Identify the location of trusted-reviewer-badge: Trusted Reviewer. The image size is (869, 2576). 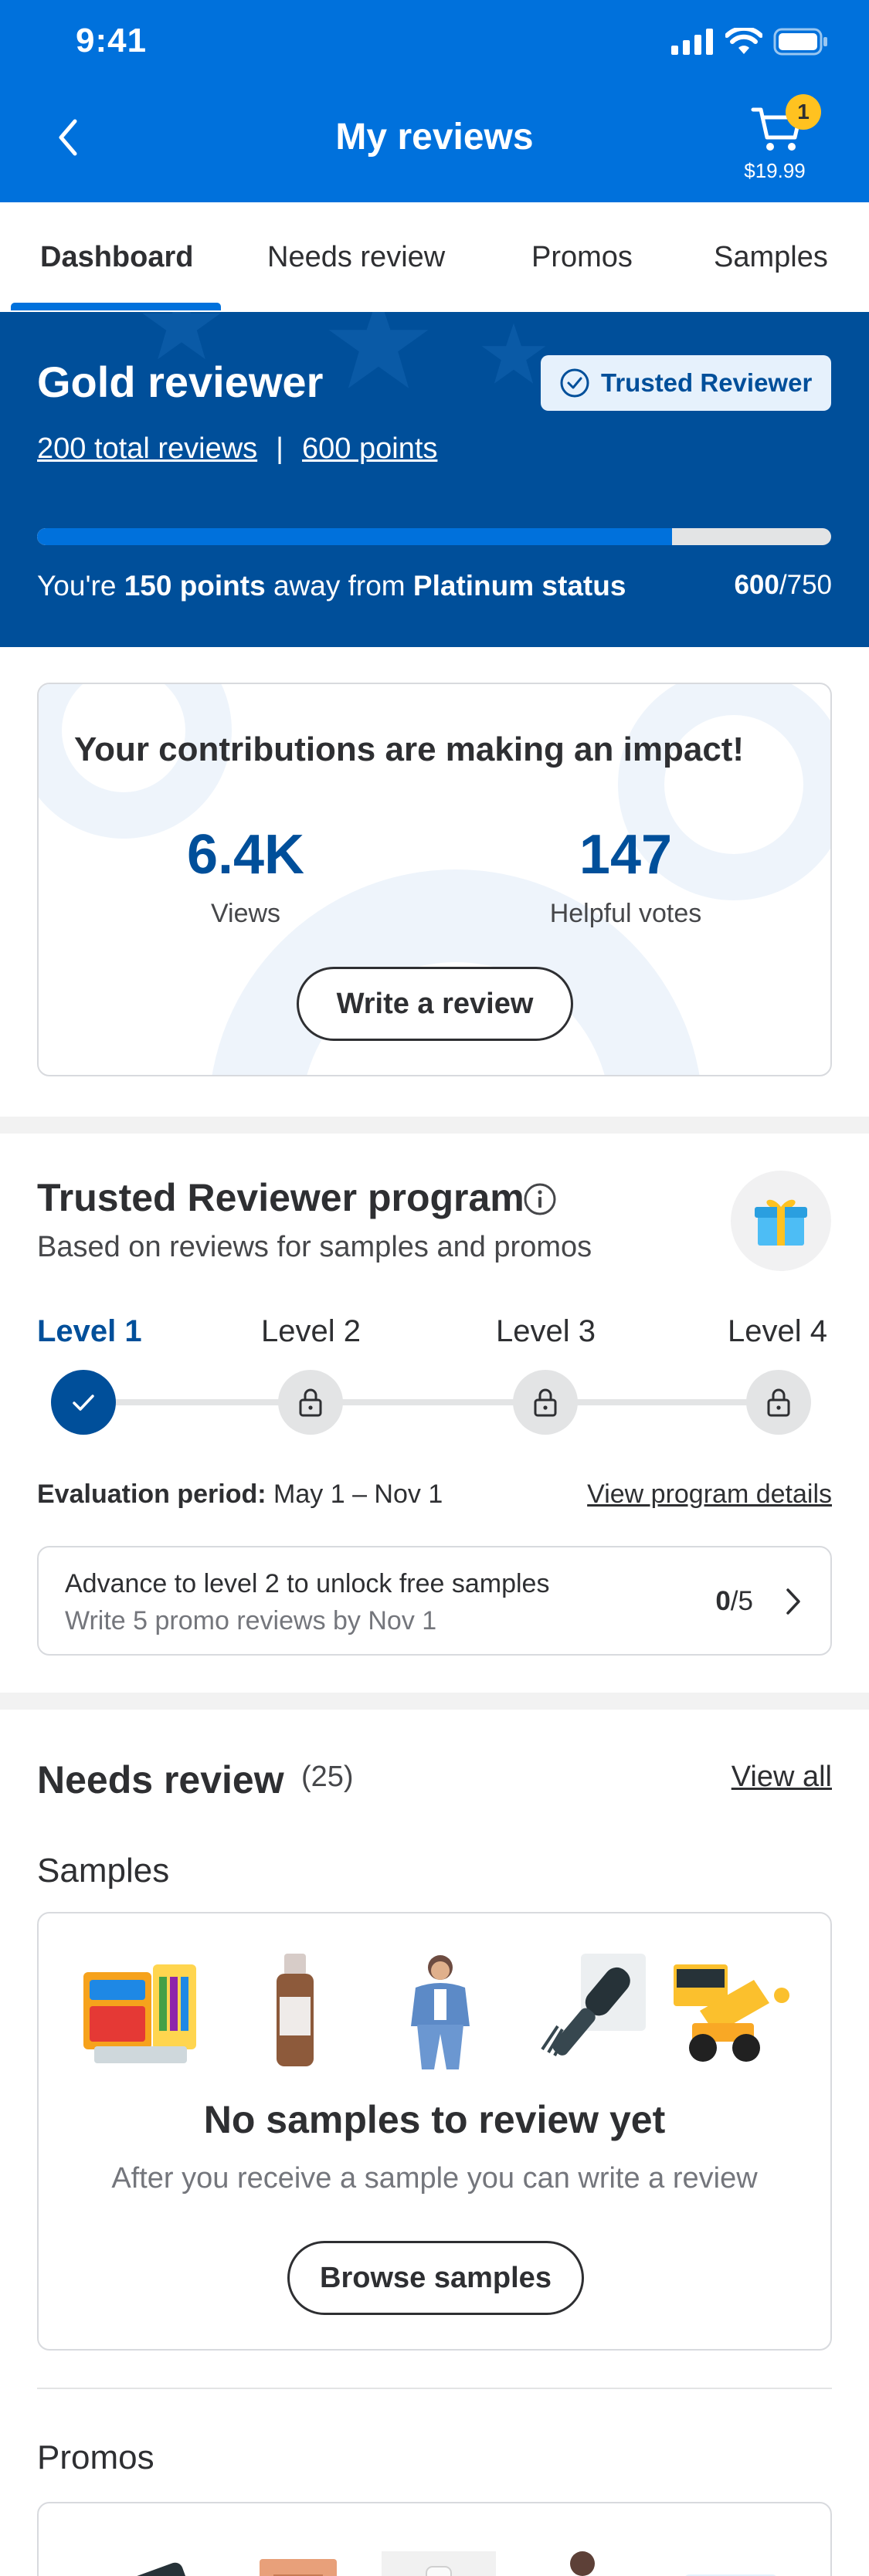
(686, 383).